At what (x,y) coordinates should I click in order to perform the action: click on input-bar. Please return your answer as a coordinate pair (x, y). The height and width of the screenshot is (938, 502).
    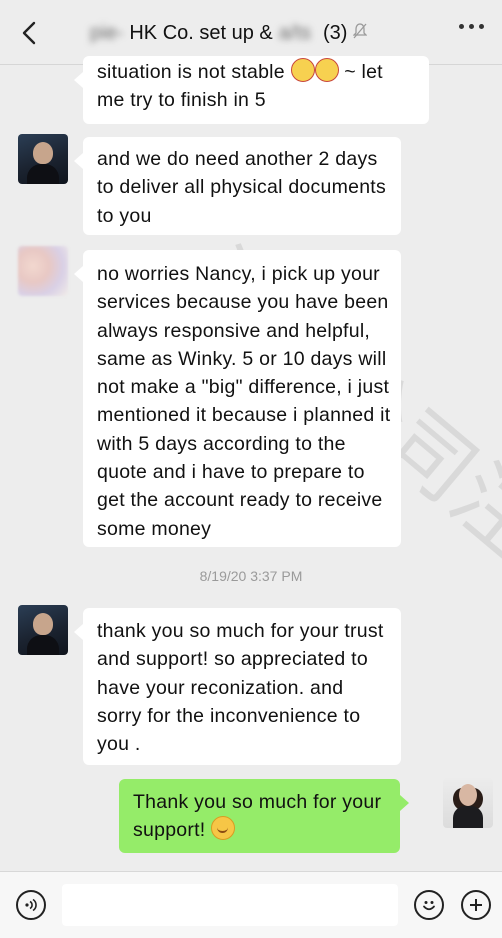
    Looking at the image, I should click on (251, 904).